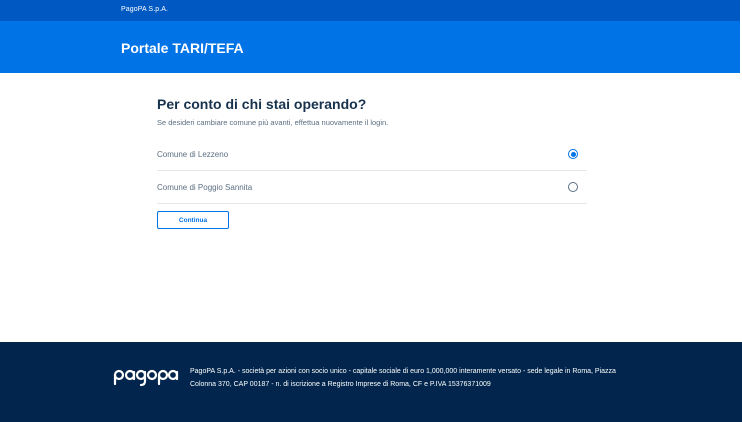 The image size is (742, 422). What do you see at coordinates (371, 10) in the screenshot?
I see `top-bar: PagoPA S.p.A.` at bounding box center [371, 10].